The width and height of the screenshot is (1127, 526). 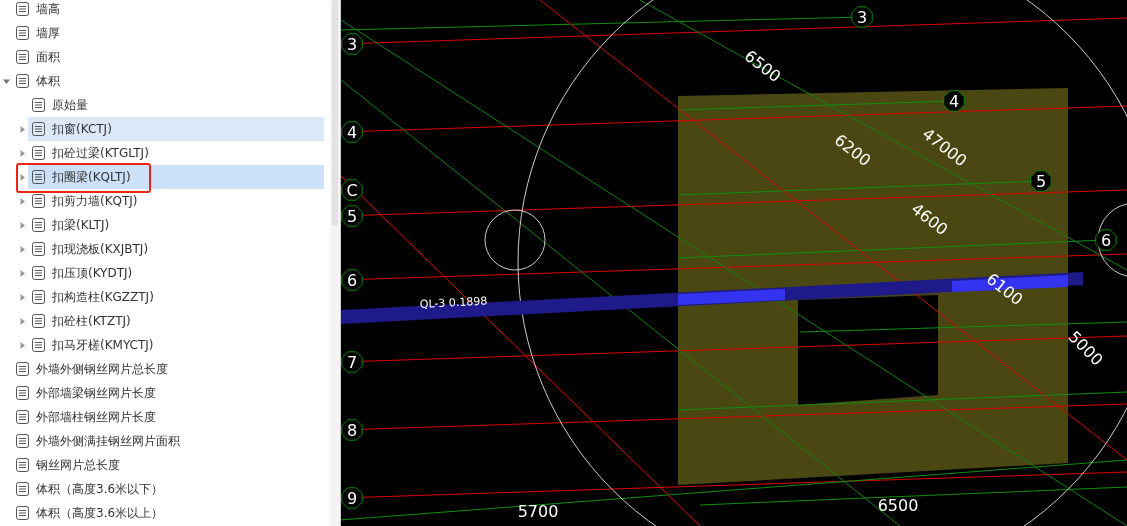 I want to click on dimension-label: 6500, so click(x=898, y=505).